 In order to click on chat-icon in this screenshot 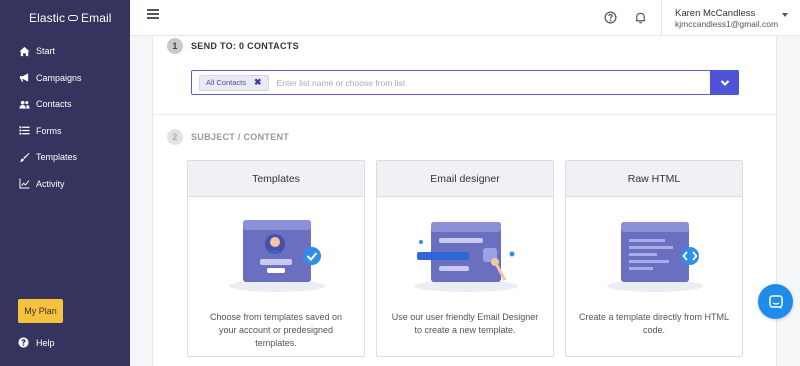, I will do `click(775, 301)`.